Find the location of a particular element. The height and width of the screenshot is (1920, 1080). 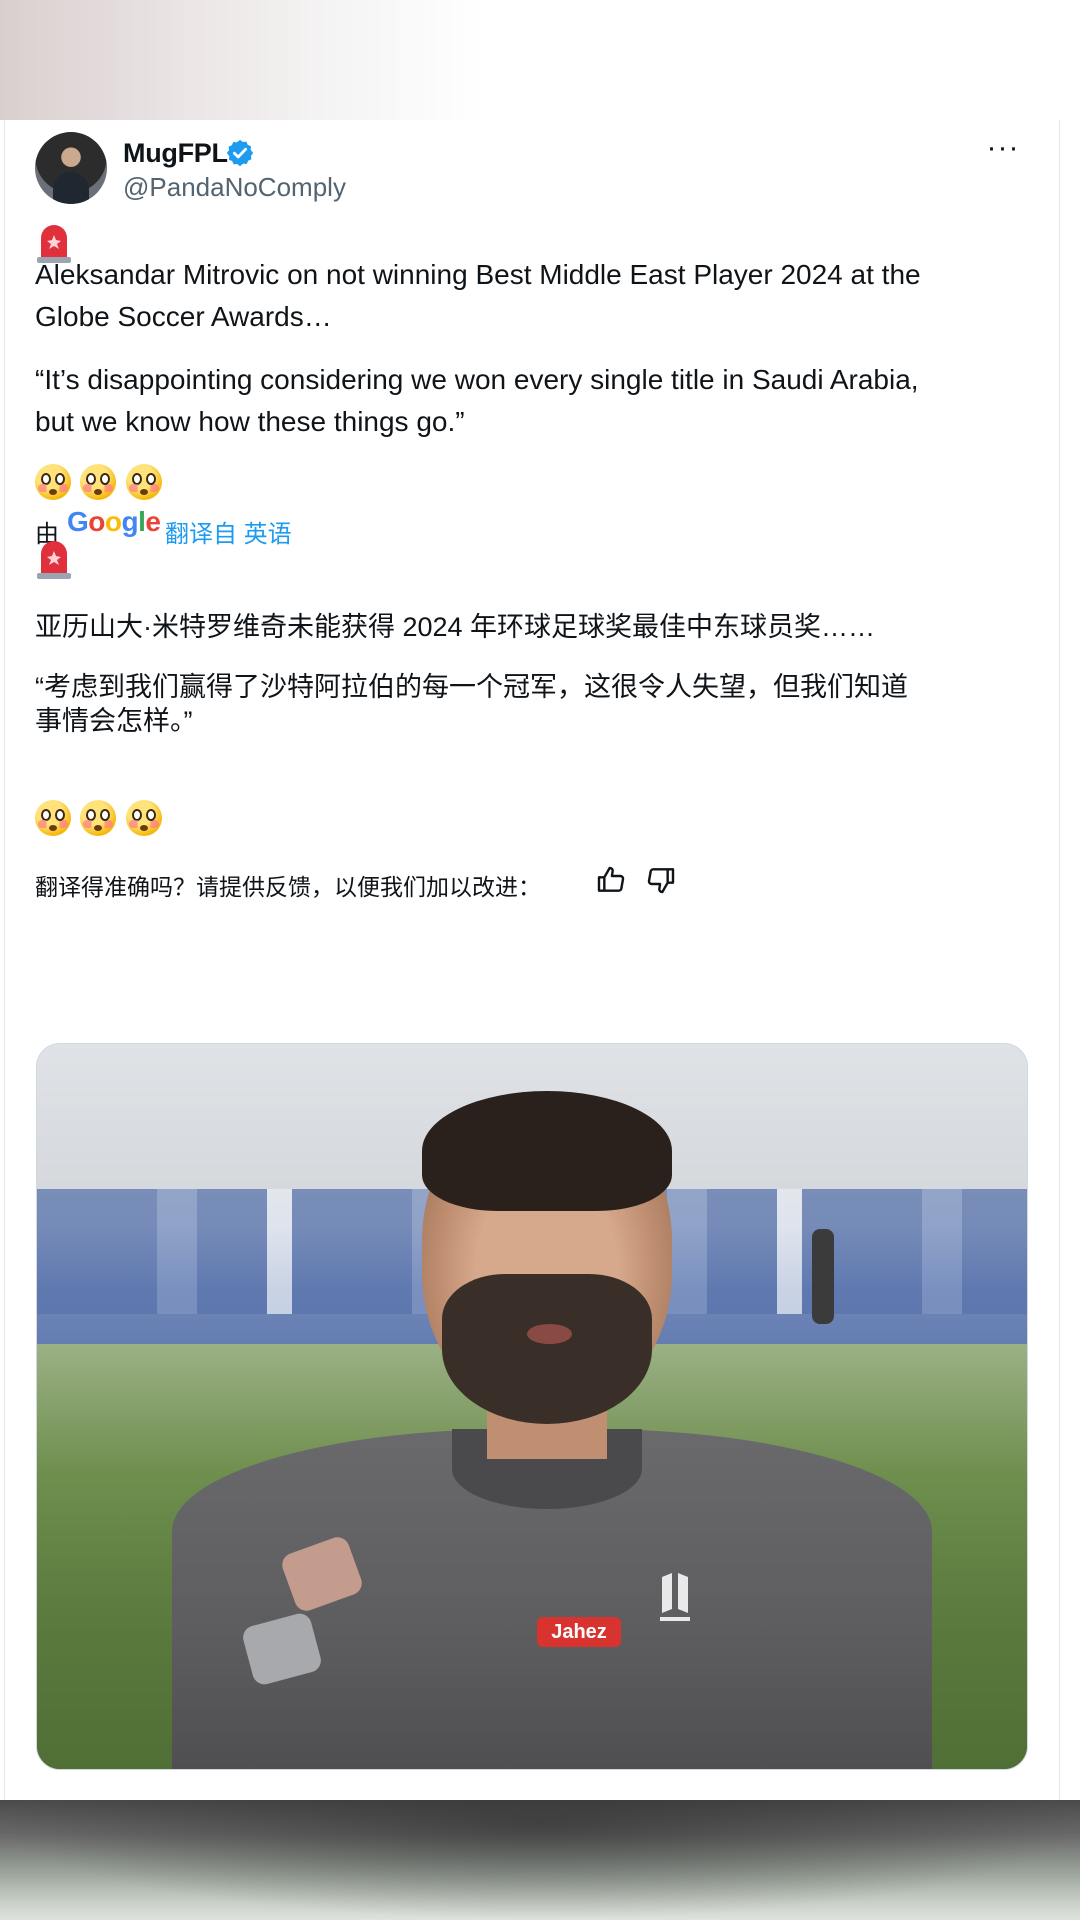

thumbs-down-icon is located at coordinates (661, 880).